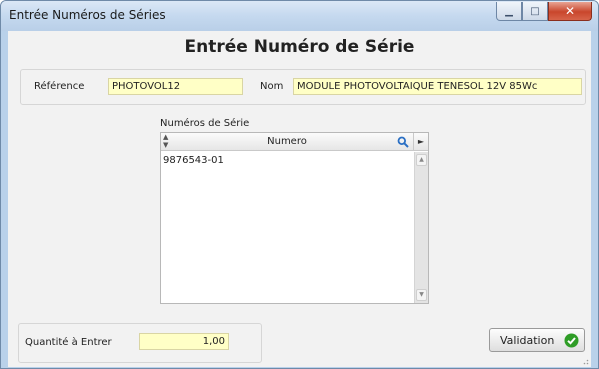 The height and width of the screenshot is (369, 599). What do you see at coordinates (421, 227) in the screenshot?
I see `table-scrollbar: ▲ ▼` at bounding box center [421, 227].